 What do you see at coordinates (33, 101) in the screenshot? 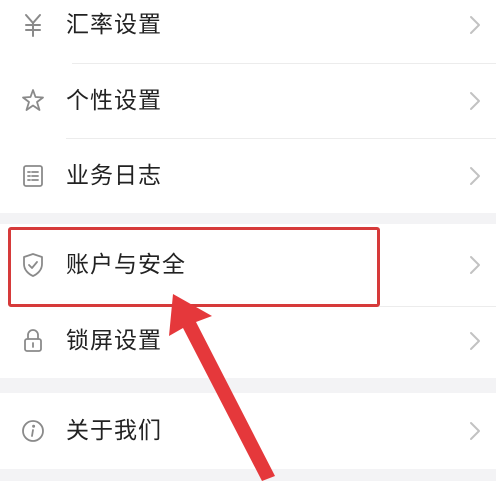
I see `sparkle-star-icon` at bounding box center [33, 101].